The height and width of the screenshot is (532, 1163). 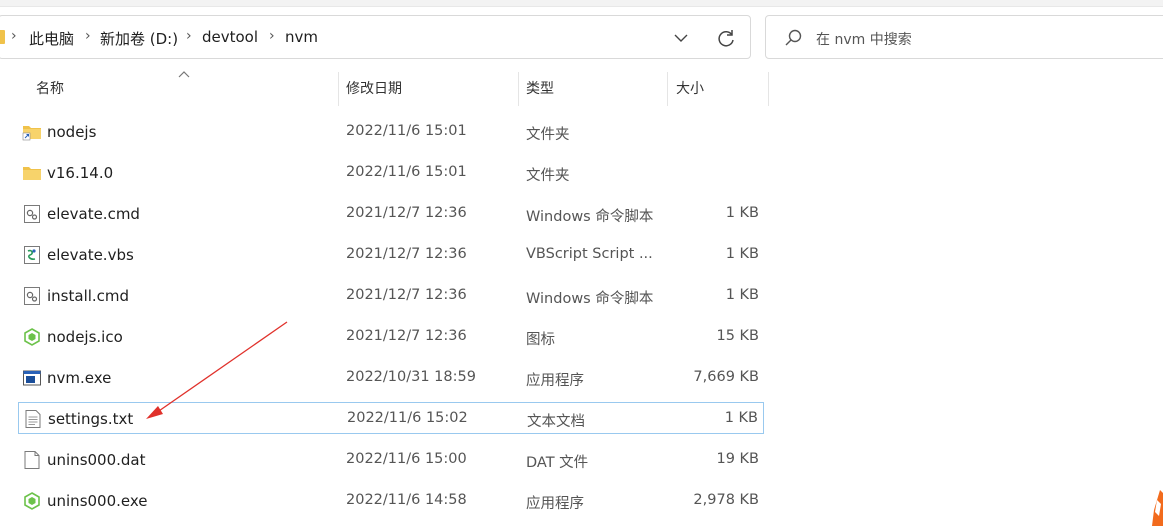 I want to click on column-header-date: 修改日期, so click(x=374, y=92).